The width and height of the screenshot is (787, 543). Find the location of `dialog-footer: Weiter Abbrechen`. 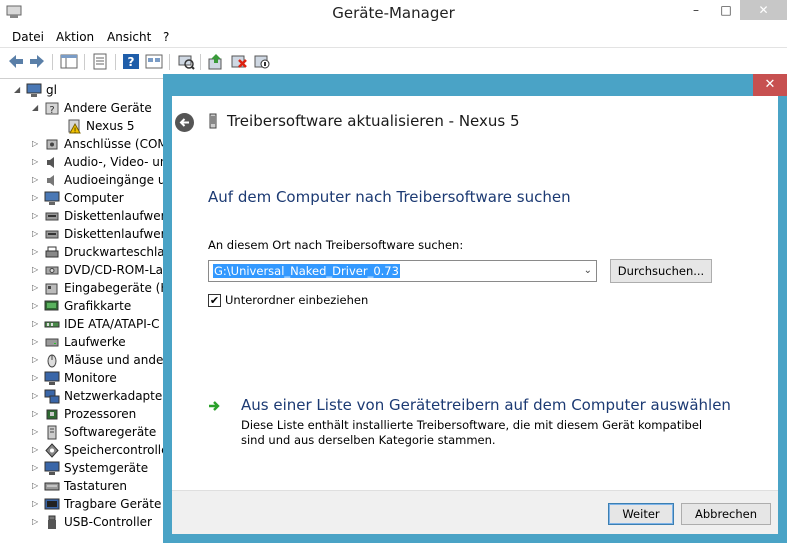

dialog-footer: Weiter Abbrechen is located at coordinates (475, 512).